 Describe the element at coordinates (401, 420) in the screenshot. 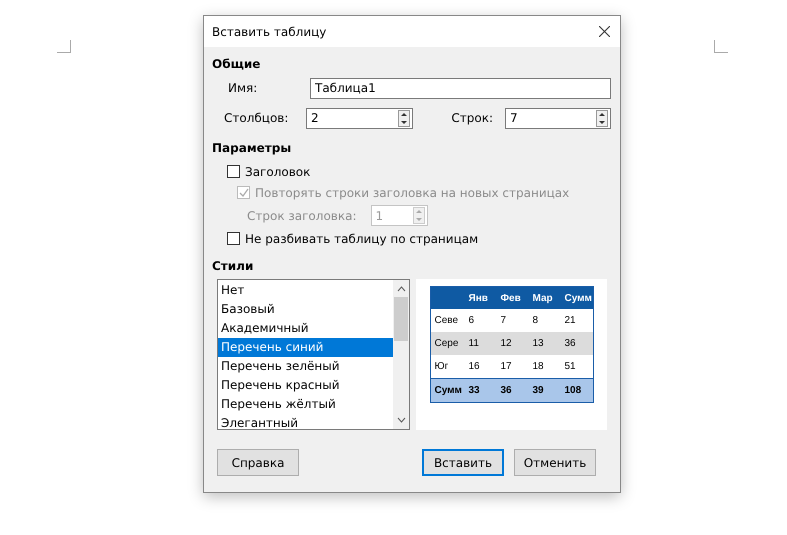

I see `scroll-down-icon` at that location.